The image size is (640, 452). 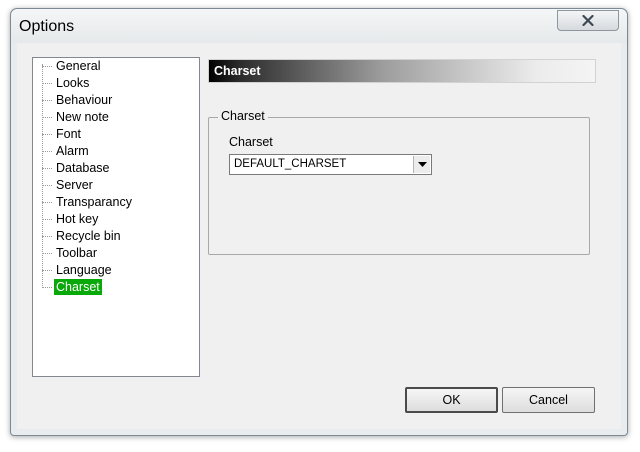 I want to click on tree-item-label: Language, so click(x=84, y=270).